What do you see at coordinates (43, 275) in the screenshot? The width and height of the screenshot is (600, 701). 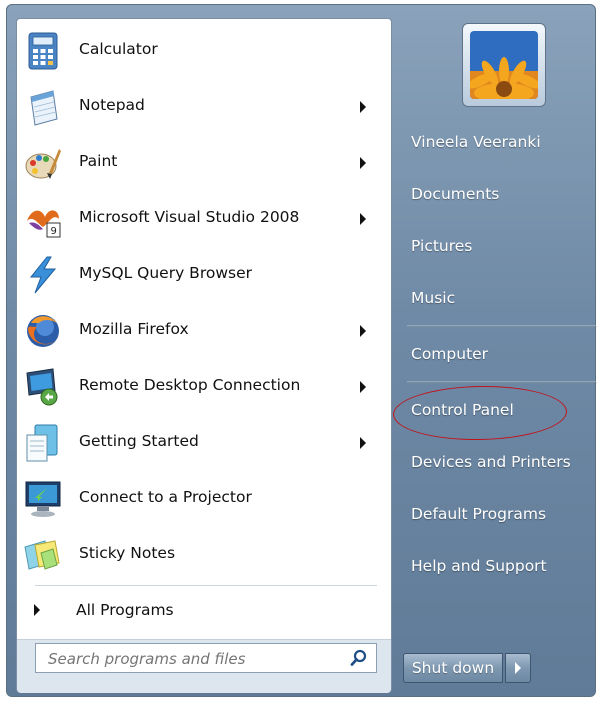 I see `mysql-icon` at bounding box center [43, 275].